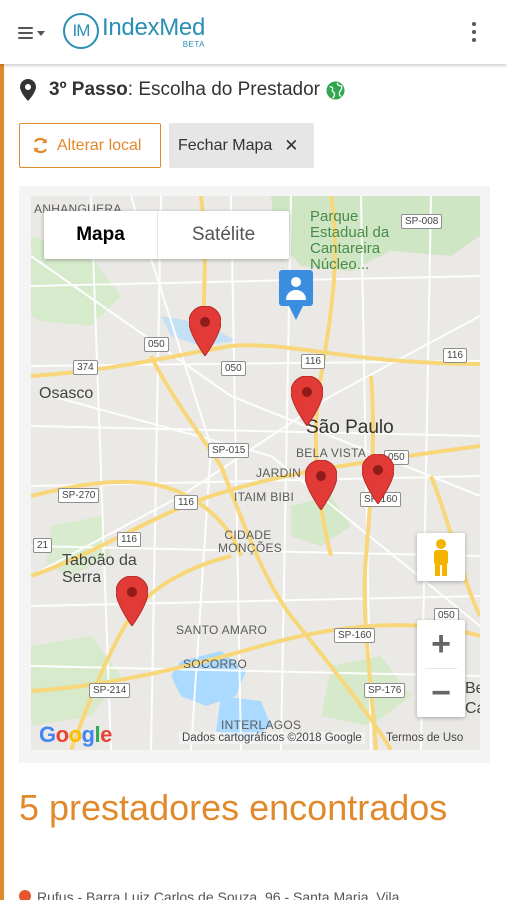 This screenshot has width=507, height=900. I want to click on step-number: 3º Passo, so click(88, 89).